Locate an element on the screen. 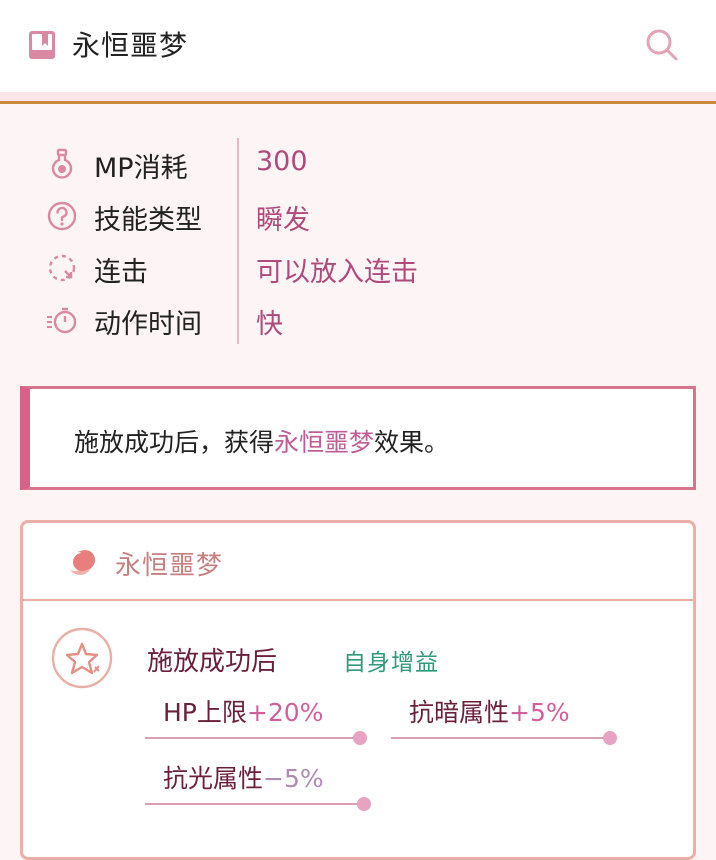 This screenshot has height=860, width=716. stat-light-resist: 抗光属性−5% is located at coordinates (258, 787).